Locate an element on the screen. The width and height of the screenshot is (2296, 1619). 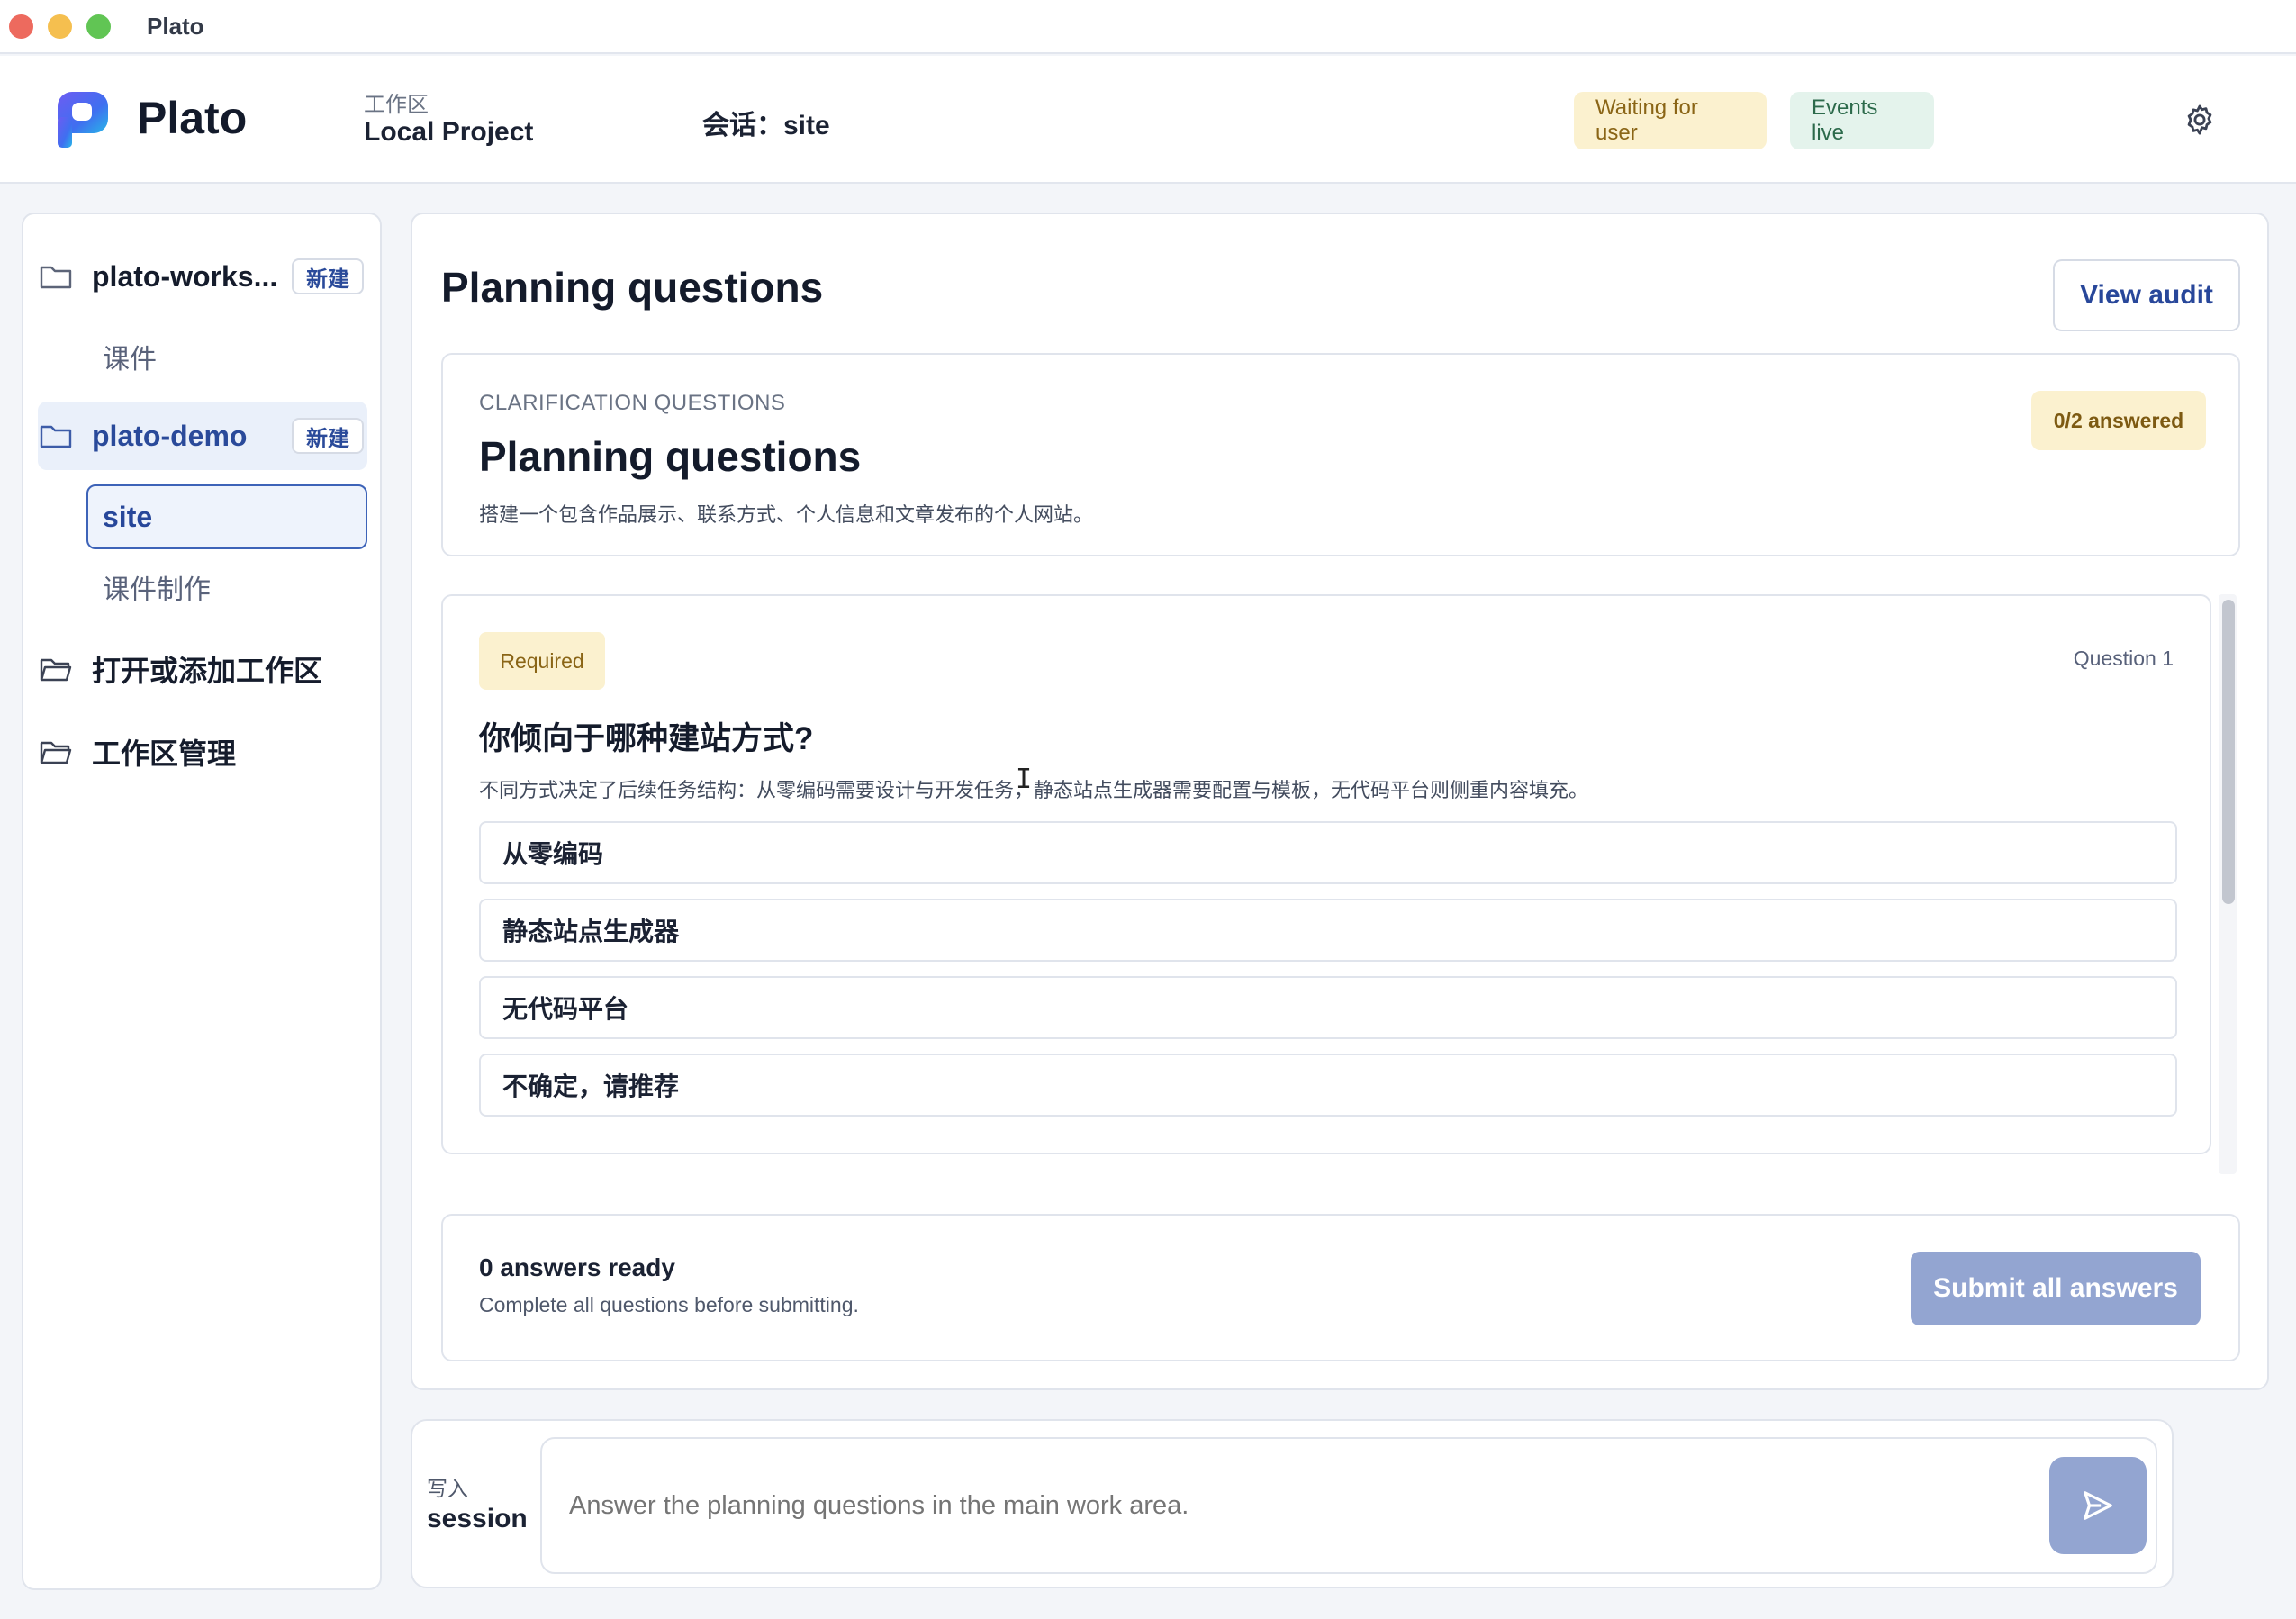
sidebar-workspace-plato-works: plato-works... 新建 is located at coordinates (201, 276).